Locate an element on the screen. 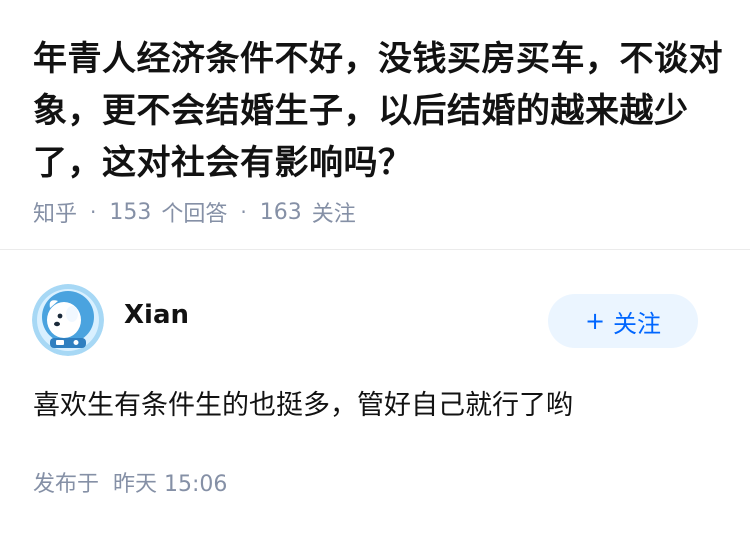 The width and height of the screenshot is (750, 534). follower-count: 163 is located at coordinates (280, 212).